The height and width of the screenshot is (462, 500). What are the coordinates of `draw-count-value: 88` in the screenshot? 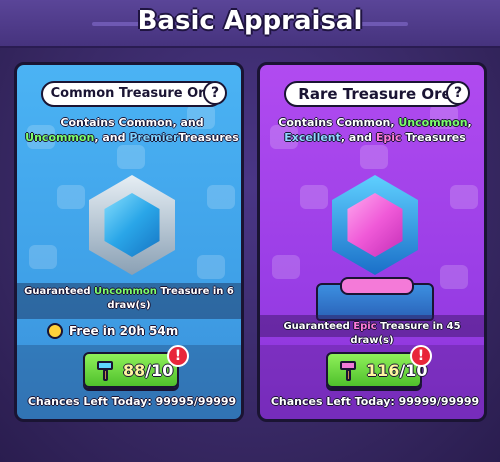 It's located at (134, 370).